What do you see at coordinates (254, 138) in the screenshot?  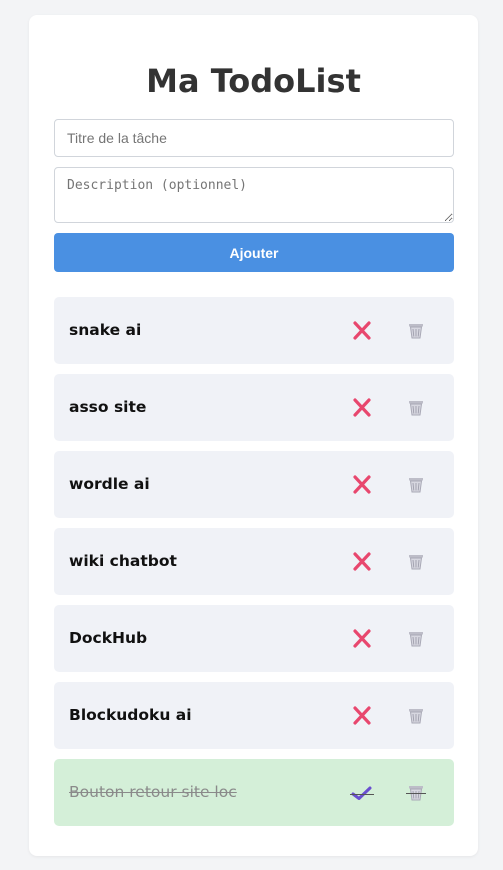 I see `task-title-input` at bounding box center [254, 138].